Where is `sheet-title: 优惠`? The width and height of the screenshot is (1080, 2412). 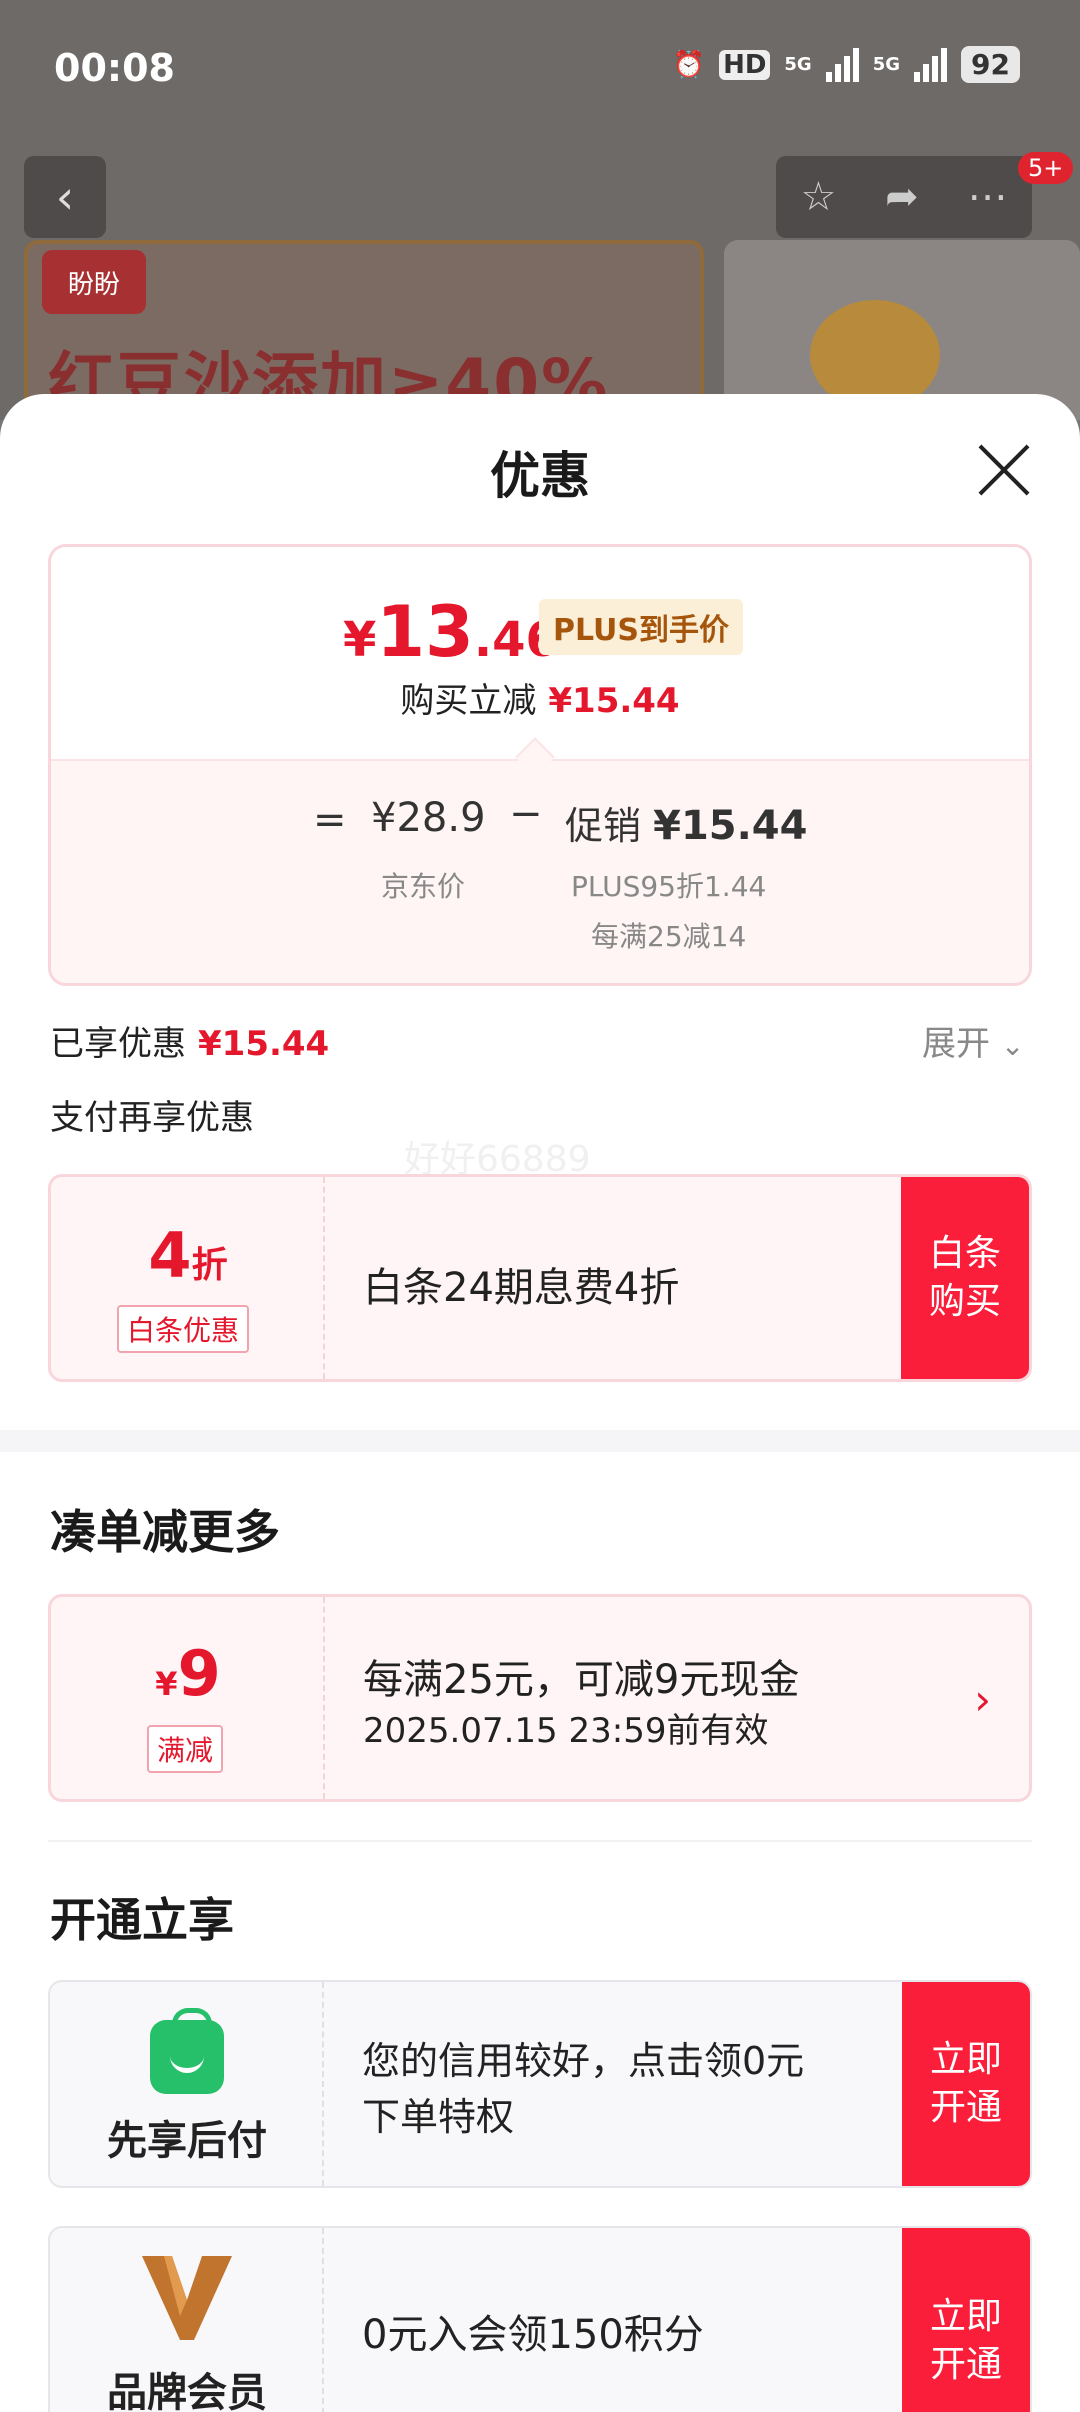 sheet-title: 优惠 is located at coordinates (540, 476).